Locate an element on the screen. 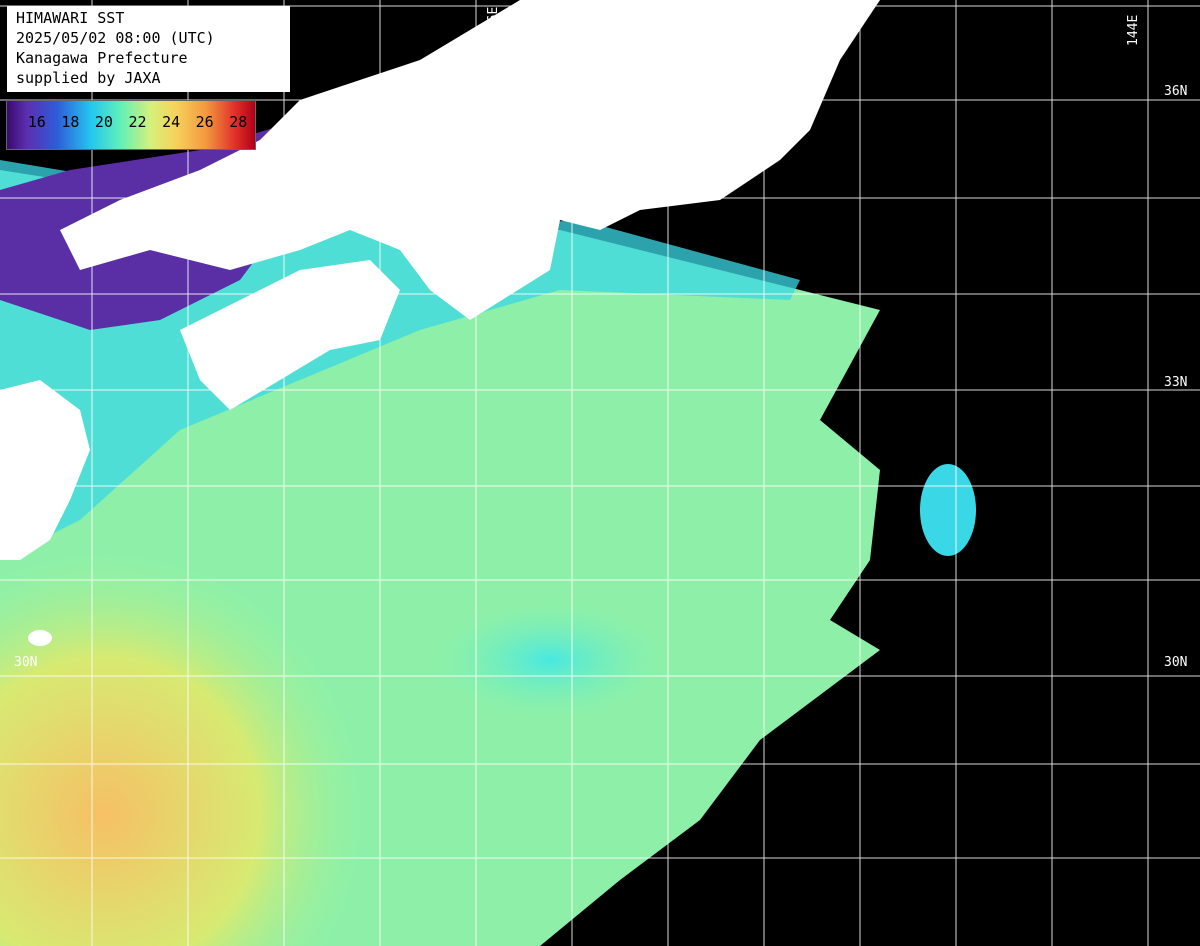 The image size is (1200, 946). lat-label-30n-west: 30N is located at coordinates (25, 662).